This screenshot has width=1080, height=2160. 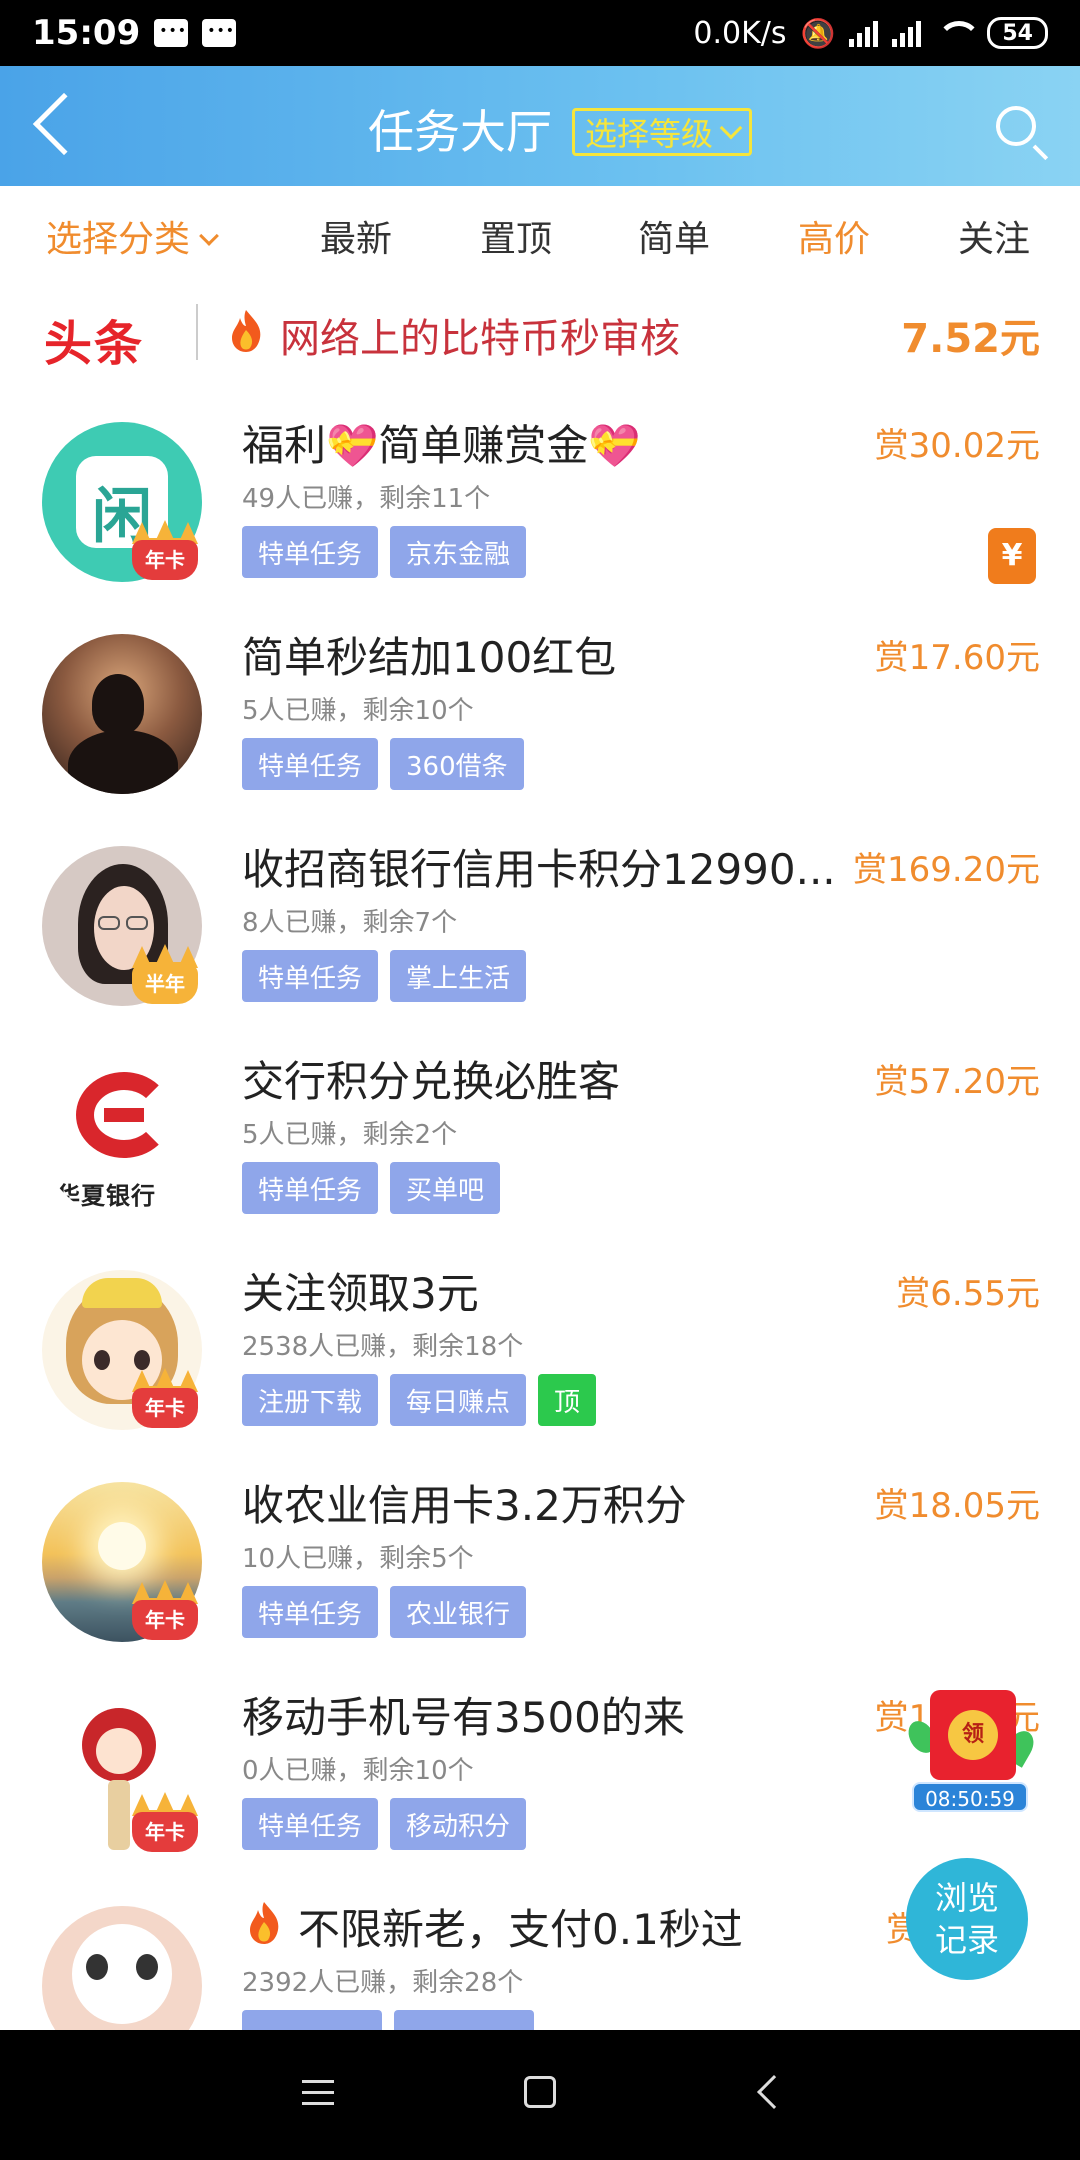 I want to click on tab-category: 选择分类, so click(x=132, y=236).